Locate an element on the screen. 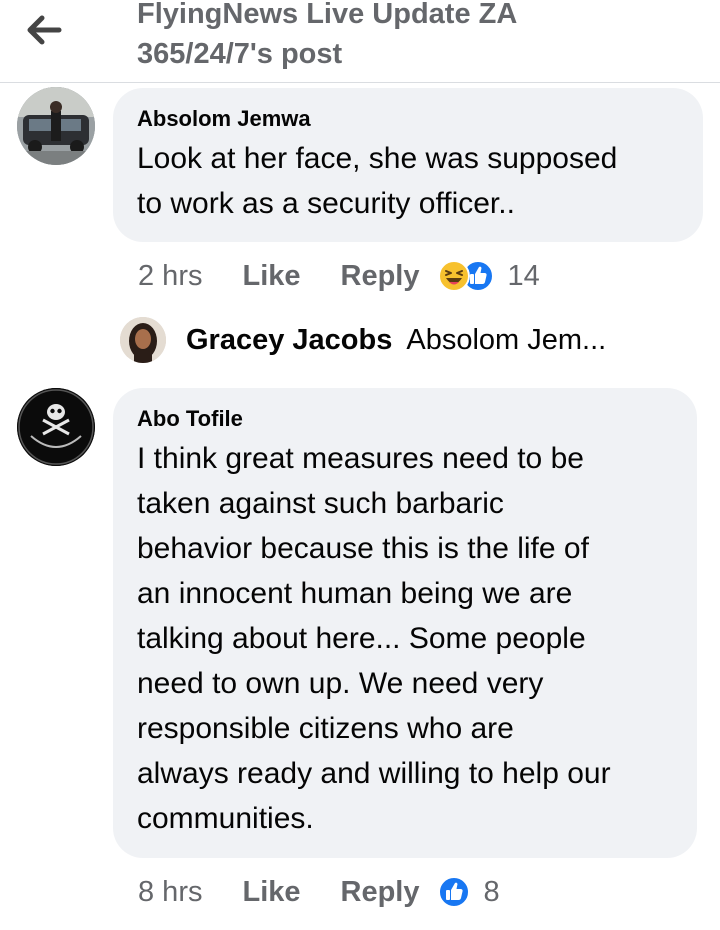 The width and height of the screenshot is (720, 930). comment-text-line: an innocent human being we are is located at coordinates (355, 593).